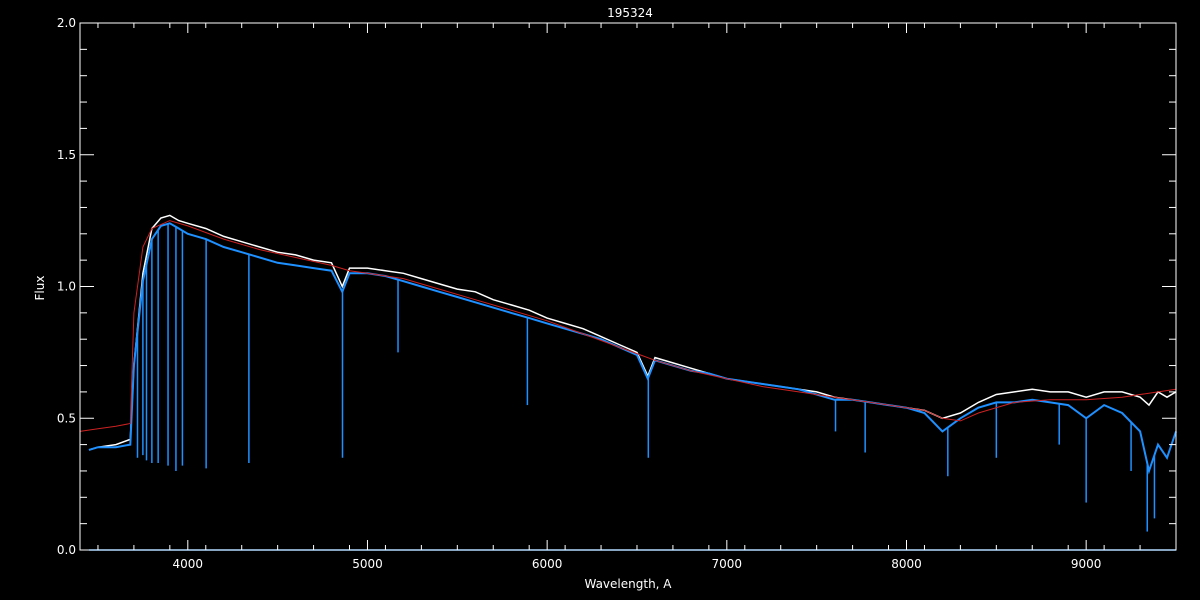  I want to click on x-tick-label: 4000, so click(188, 564).